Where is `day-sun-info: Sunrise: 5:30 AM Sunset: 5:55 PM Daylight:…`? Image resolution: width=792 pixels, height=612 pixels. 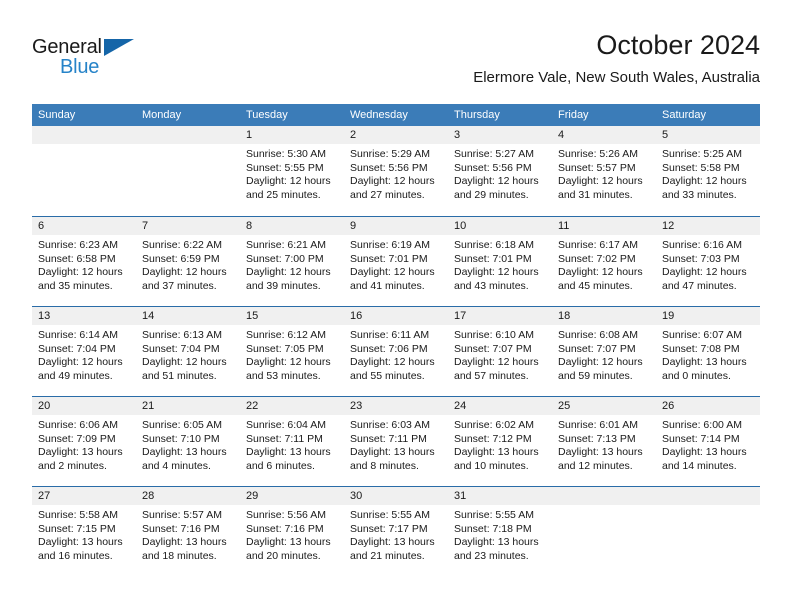
day-sun-info: Sunrise: 5:30 AM Sunset: 5:55 PM Daylight:… is located at coordinates (292, 173).